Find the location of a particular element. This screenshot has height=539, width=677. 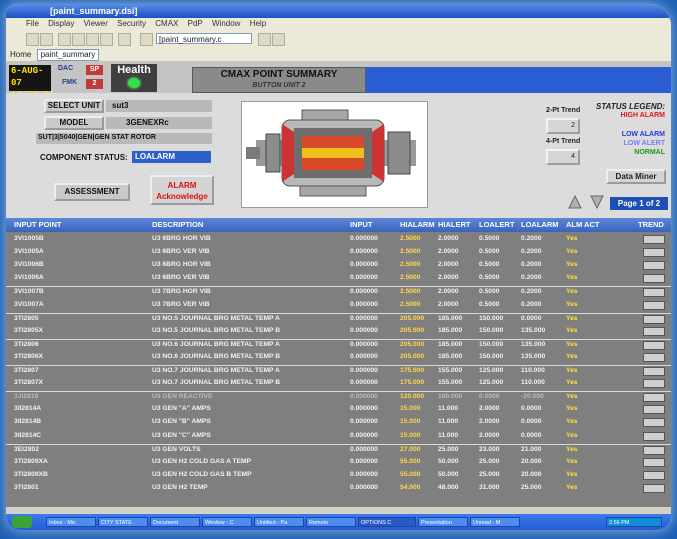

help-icon is located at coordinates (278, 39).